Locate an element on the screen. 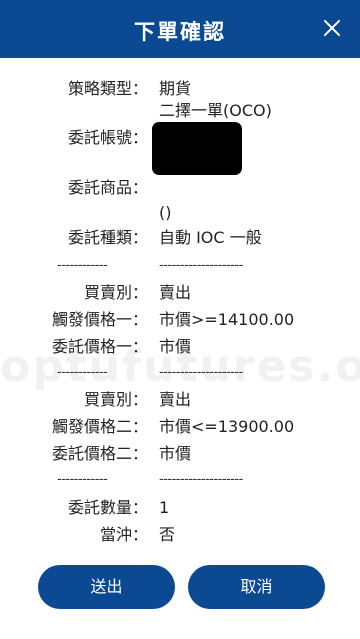  dialog-titlebar: 下單確認 is located at coordinates (180, 29).